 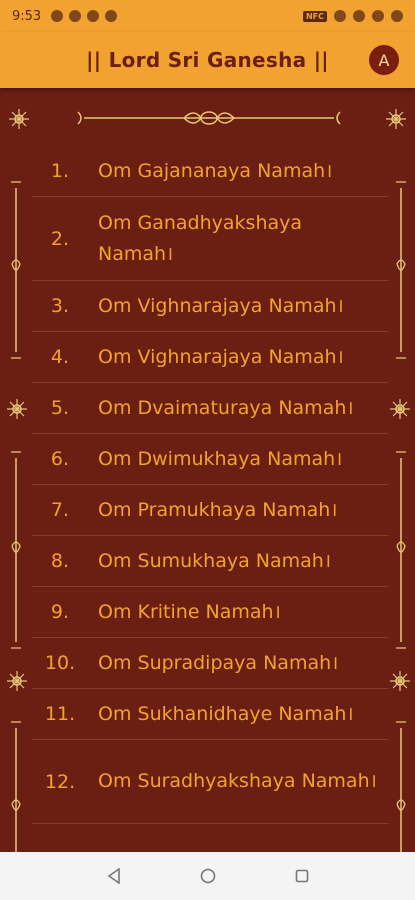 I want to click on list-item: 2. Om Ganadhyakshaya Namah।, so click(x=210, y=239).